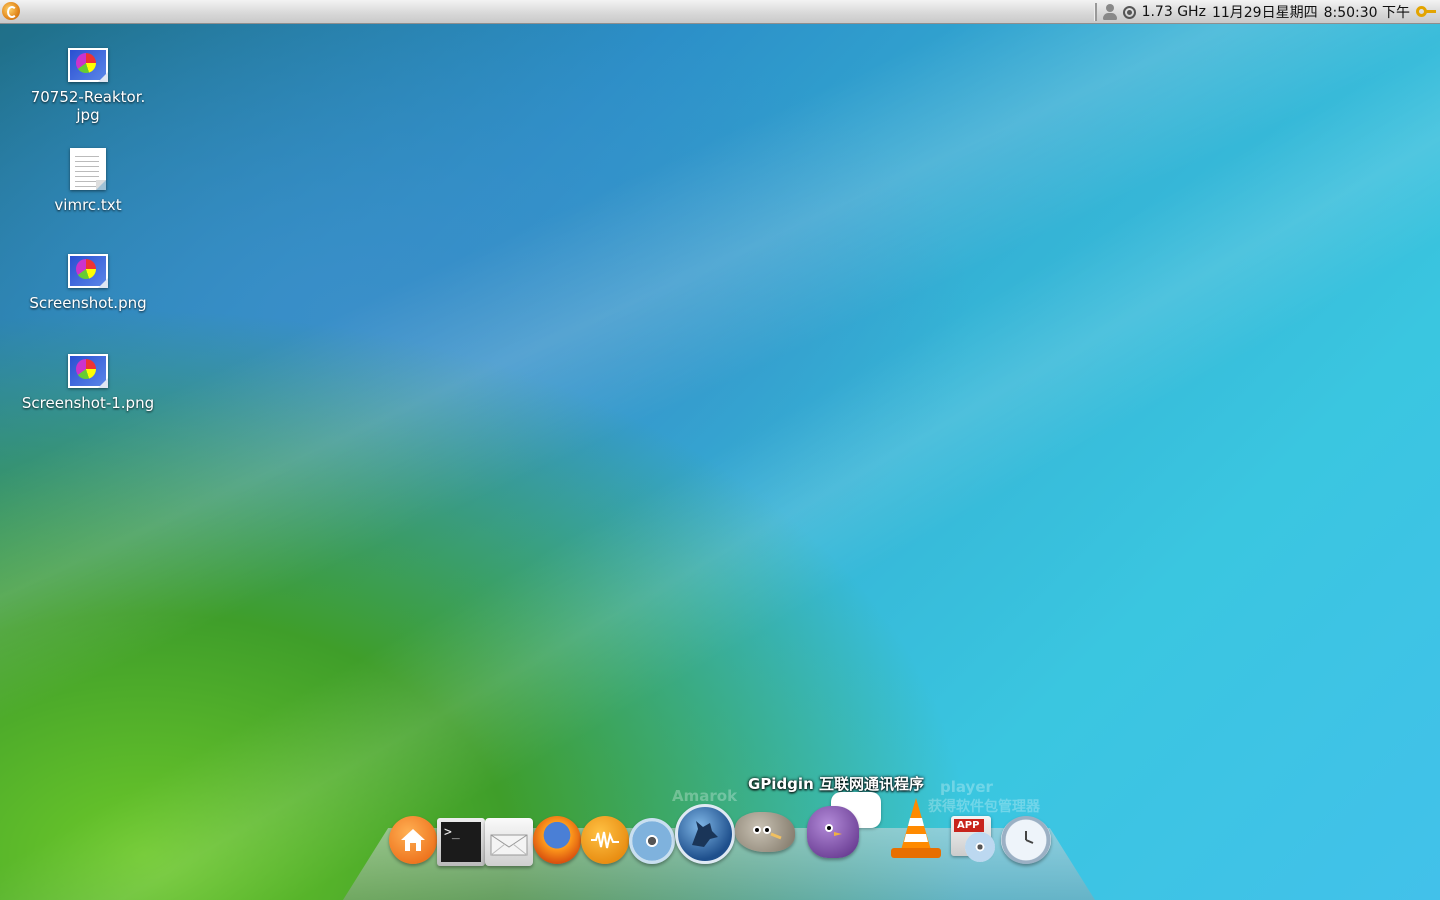 The width and height of the screenshot is (1440, 900). What do you see at coordinates (705, 796) in the screenshot?
I see `dock-label-amarok: Amarok` at bounding box center [705, 796].